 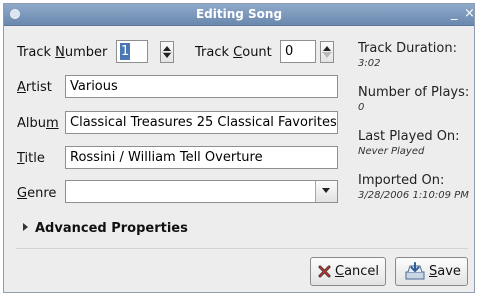 I want to click on imported-on-label: Imported On:, so click(x=401, y=180).